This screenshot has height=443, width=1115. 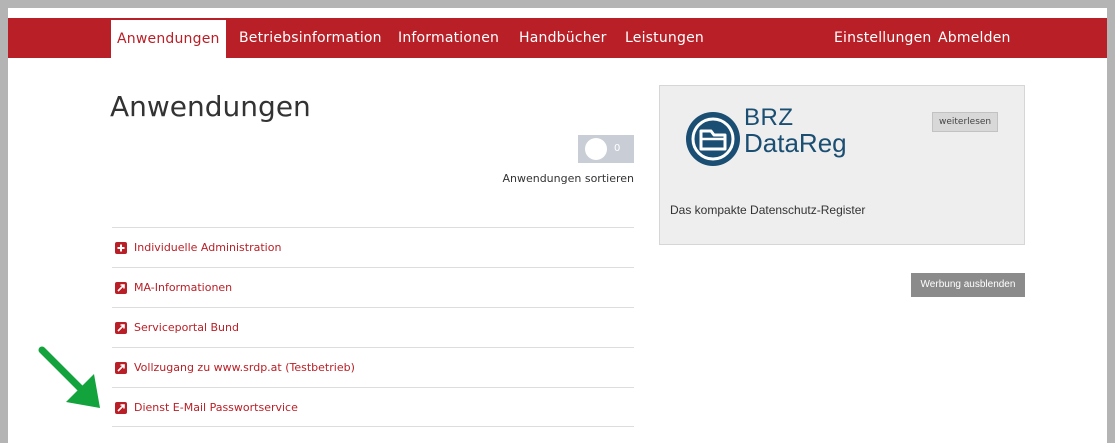 I want to click on app-label: Vollzugang zu www.srdp.at (Testbetrieb), so click(x=244, y=367).